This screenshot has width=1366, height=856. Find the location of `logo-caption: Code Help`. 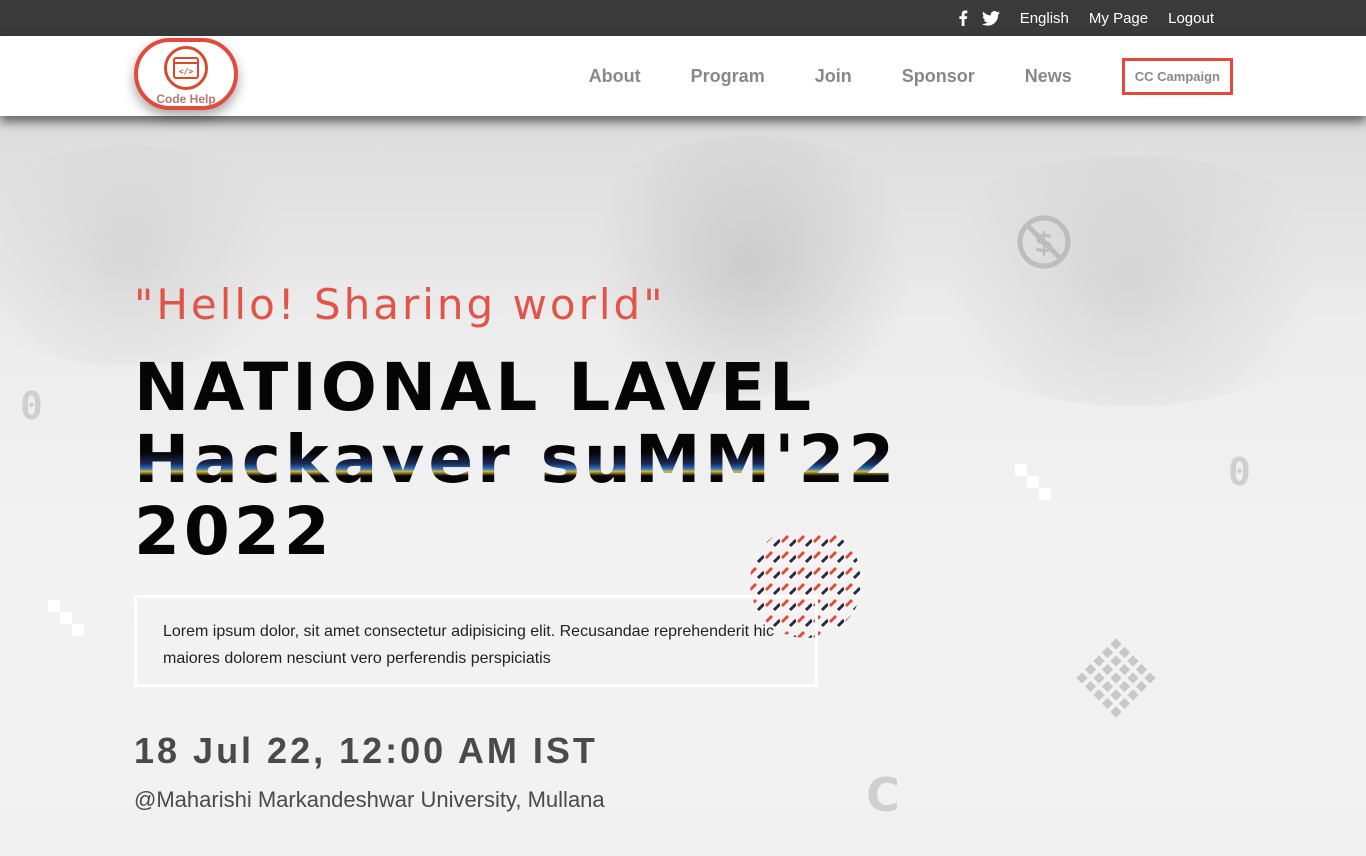

logo-caption: Code Help is located at coordinates (186, 99).